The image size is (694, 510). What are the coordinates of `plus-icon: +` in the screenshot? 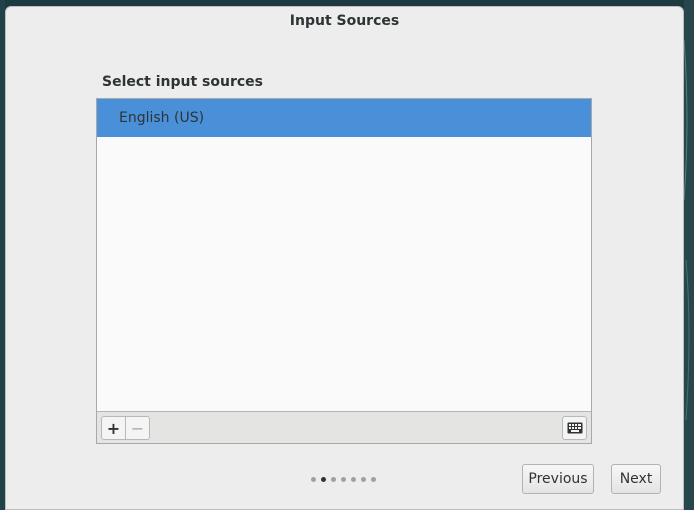 It's located at (113, 428).